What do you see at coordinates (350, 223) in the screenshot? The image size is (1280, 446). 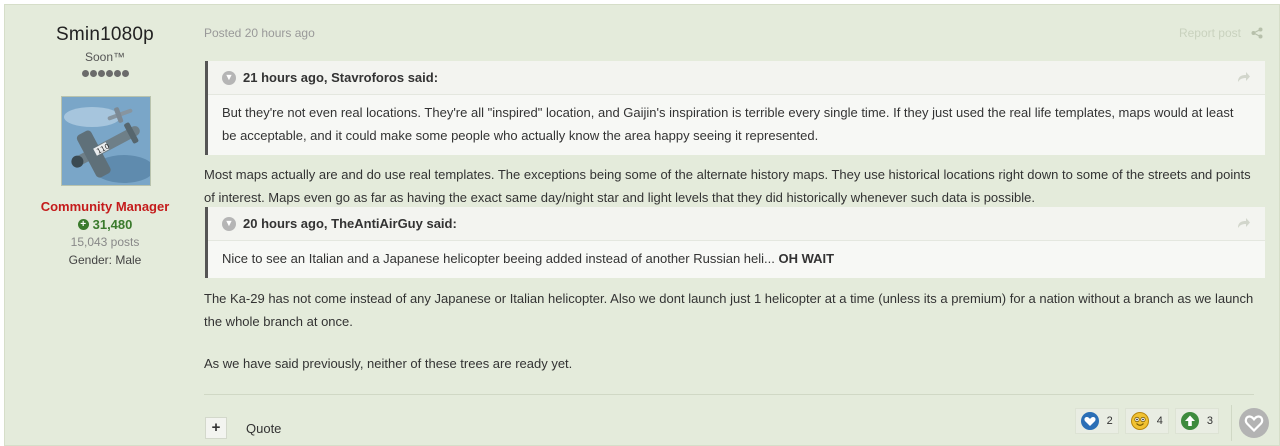 I see `quote-attribution: 20 hours ago, TheAntiAirGuy said:` at bounding box center [350, 223].